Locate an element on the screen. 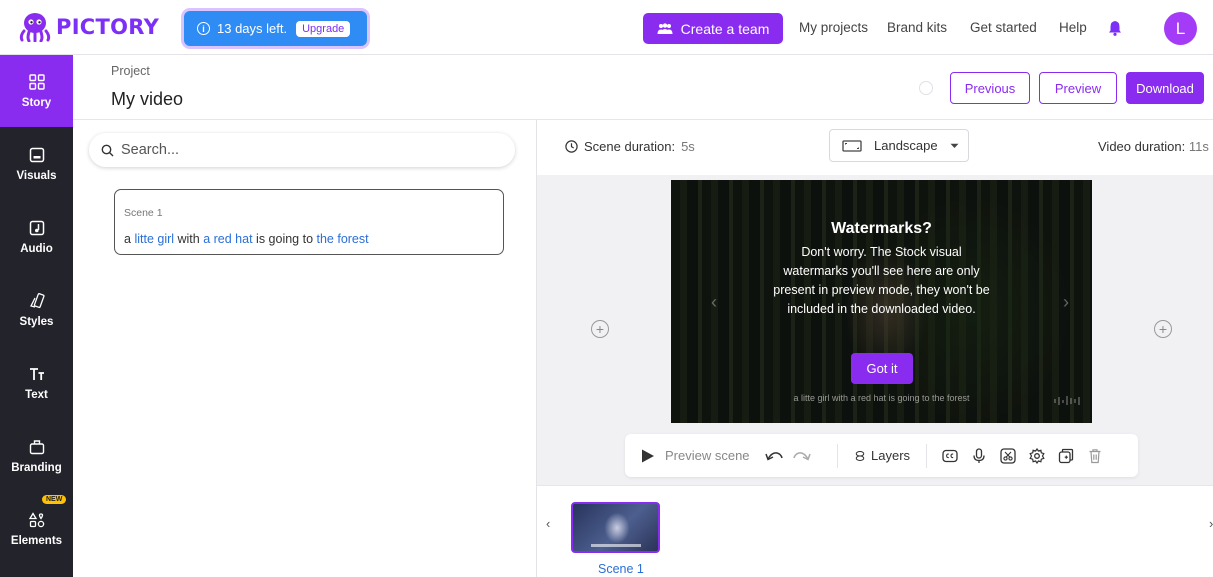  layout-grid-icon is located at coordinates (36, 81).